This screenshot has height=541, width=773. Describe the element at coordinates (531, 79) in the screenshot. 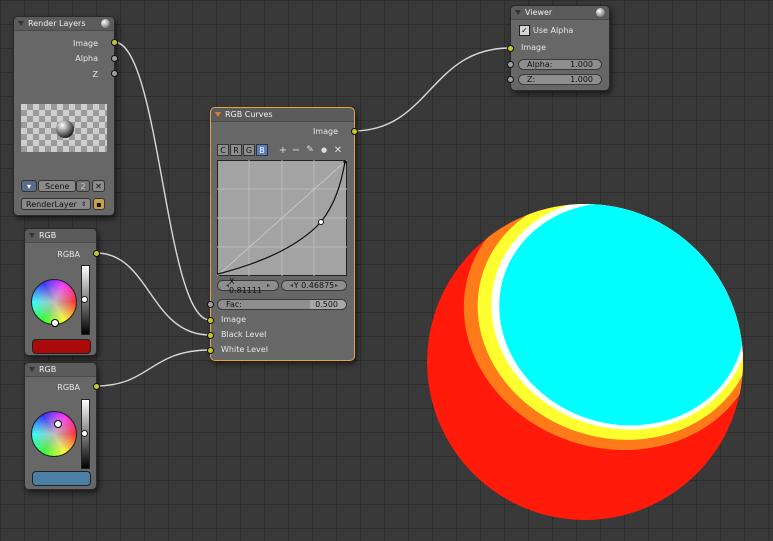

I see `z-label: Z:` at that location.